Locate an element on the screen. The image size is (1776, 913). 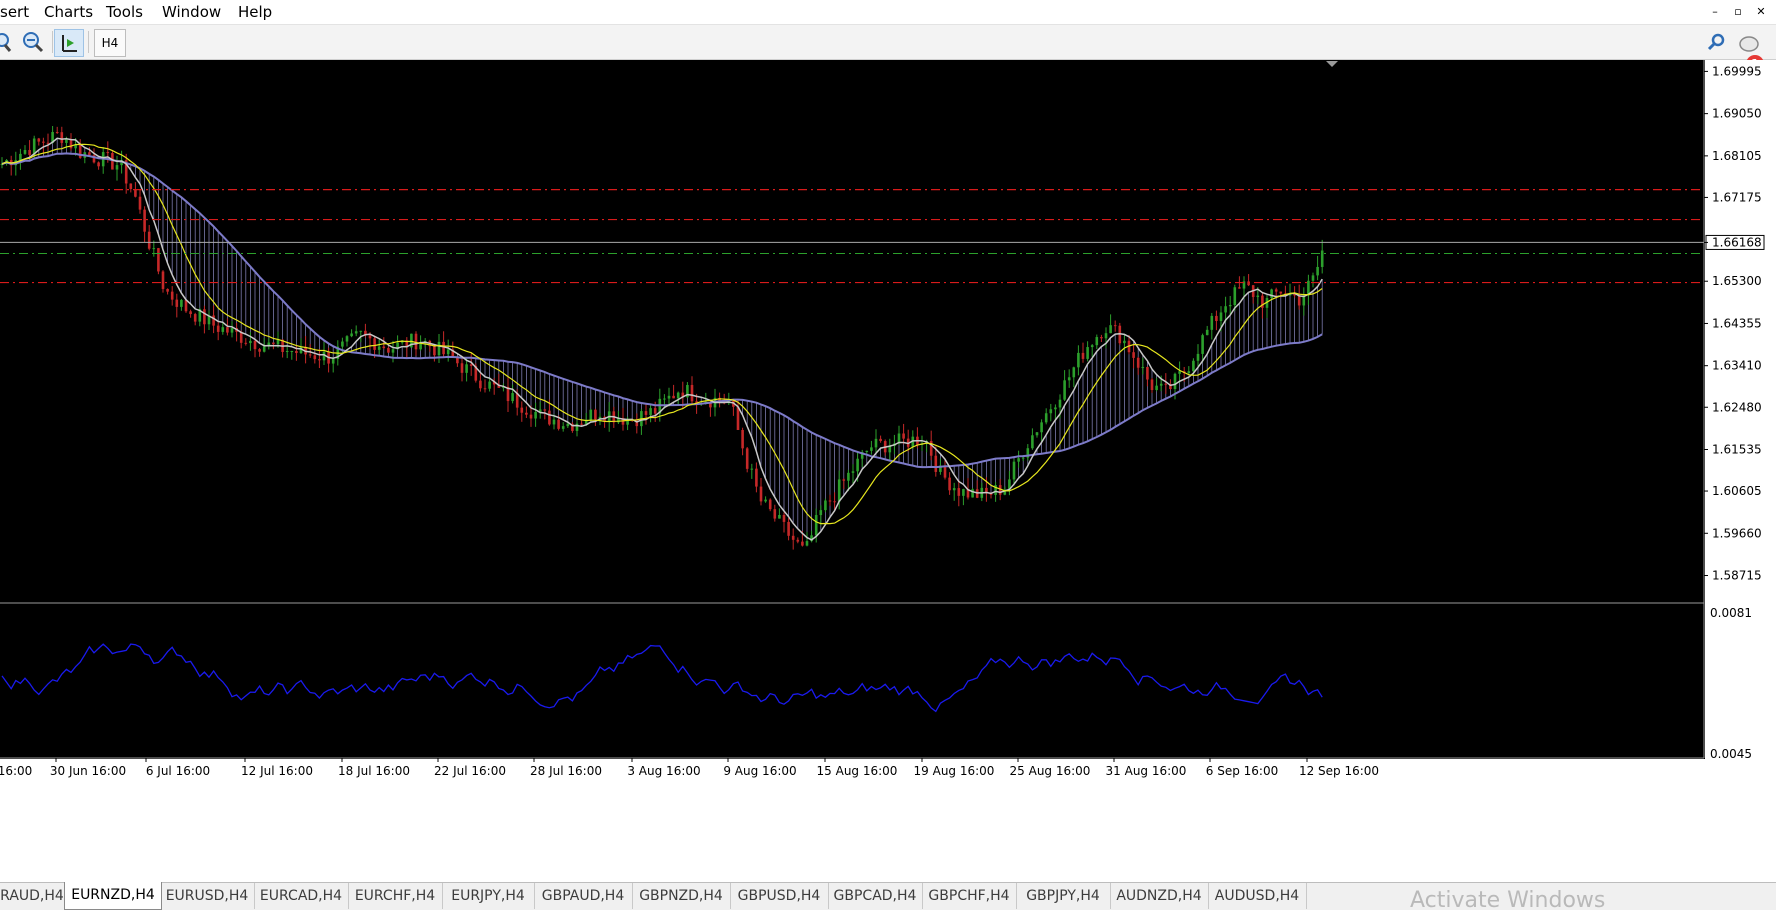
time-tick-label: 16:00 is located at coordinates (16, 771).